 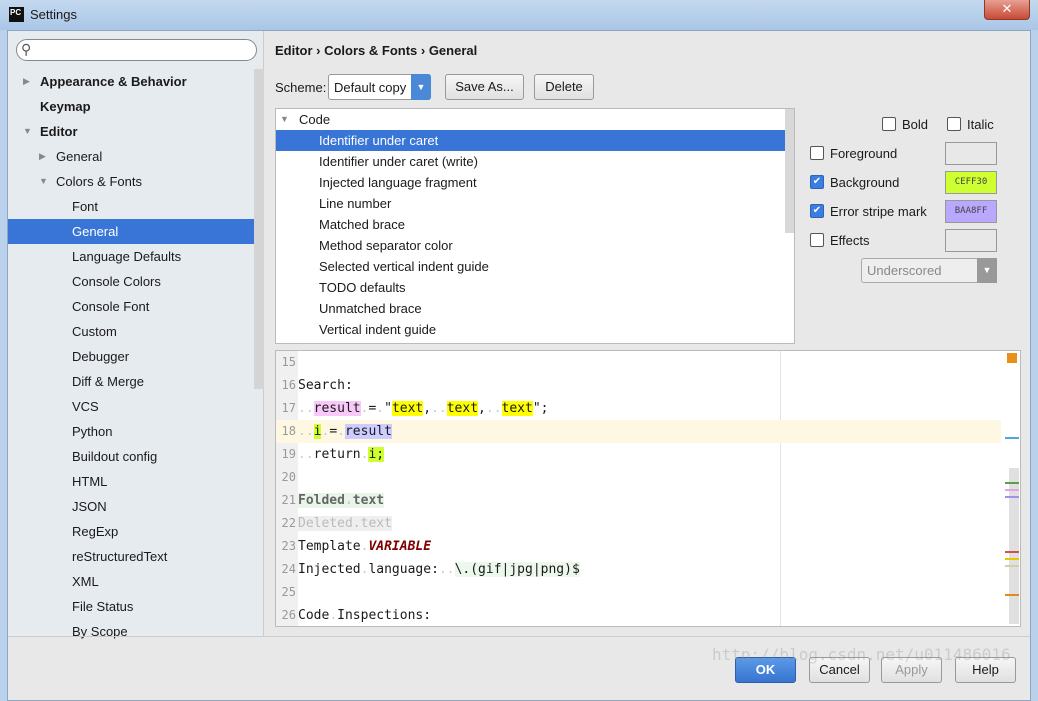 I want to click on sidebar-item-label: JSON, so click(x=89, y=506).